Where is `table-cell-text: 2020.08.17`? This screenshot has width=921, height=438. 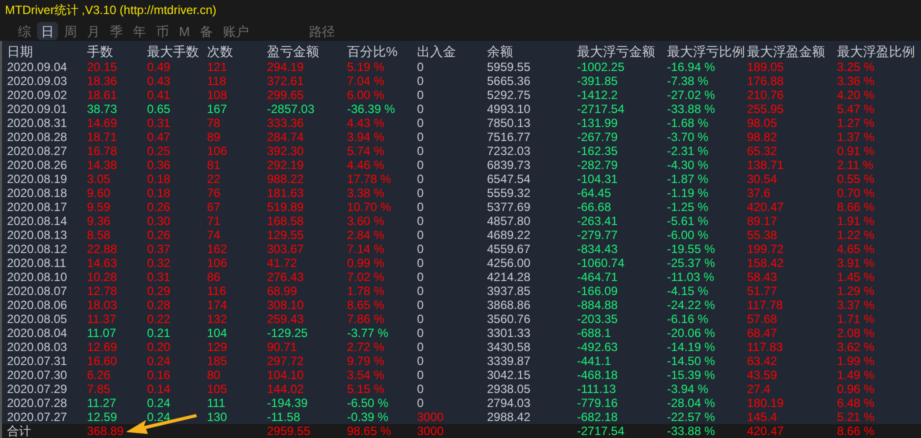
table-cell-text: 2020.08.17 is located at coordinates (37, 207).